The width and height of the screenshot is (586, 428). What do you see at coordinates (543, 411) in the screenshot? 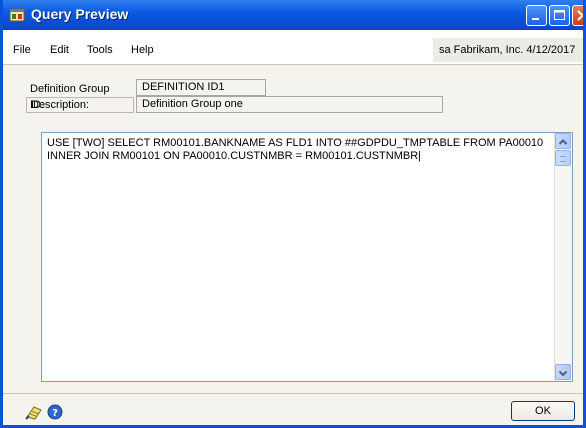
I see `ok-button: OK` at bounding box center [543, 411].